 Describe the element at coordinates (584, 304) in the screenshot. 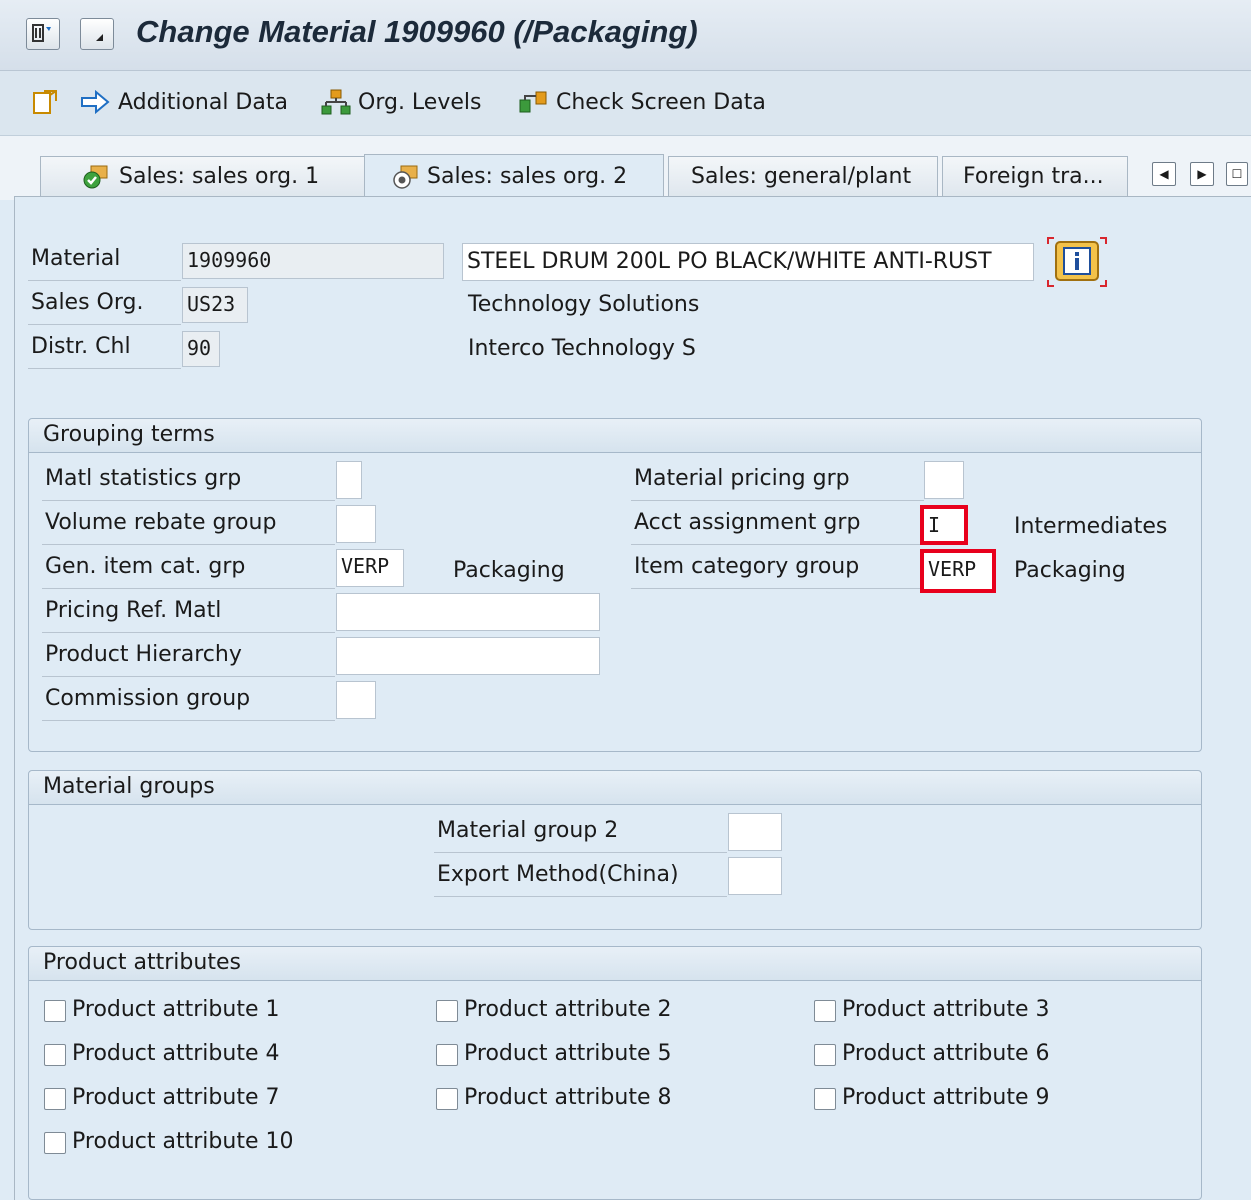

I see `sales-org-description: Technology Solutions` at that location.